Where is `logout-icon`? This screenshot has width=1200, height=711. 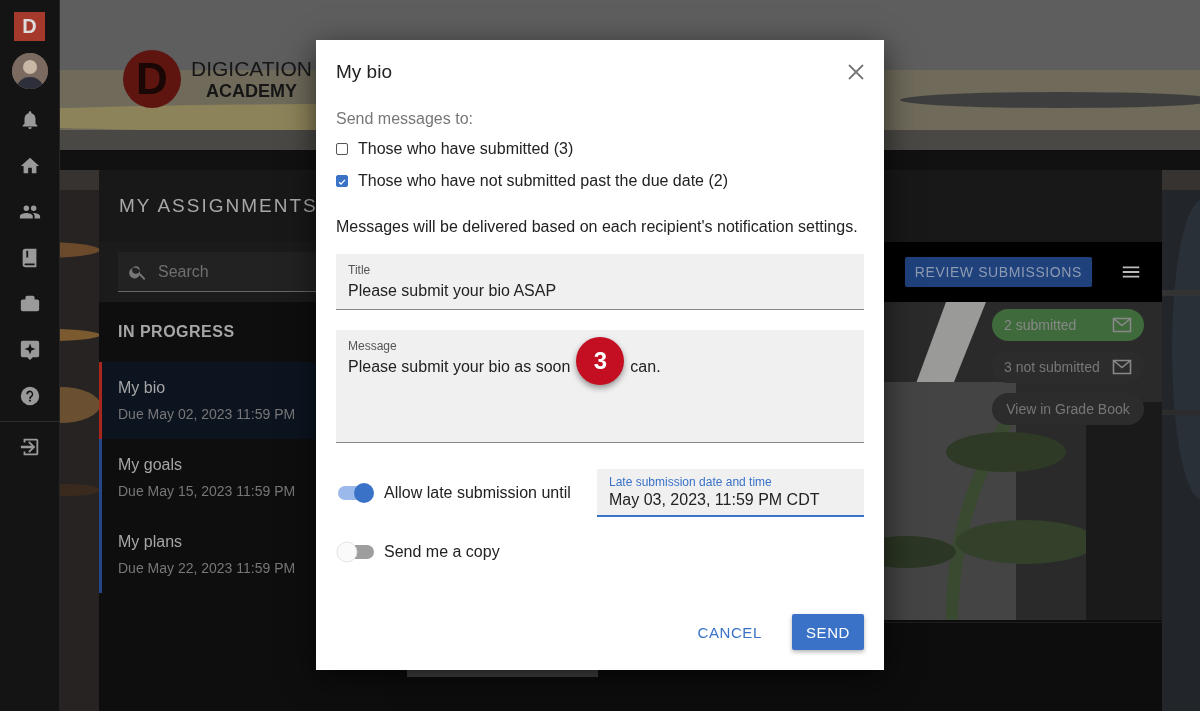
logout-icon is located at coordinates (29, 447).